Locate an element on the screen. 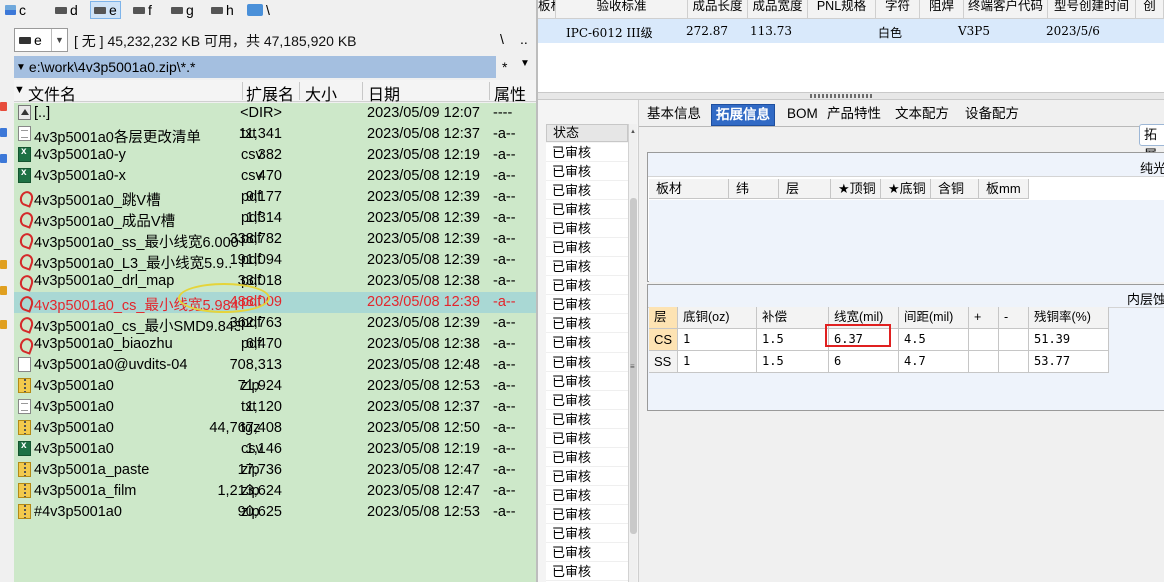 This screenshot has width=1164, height=582. drive-button-c: c is located at coordinates (15, 10).